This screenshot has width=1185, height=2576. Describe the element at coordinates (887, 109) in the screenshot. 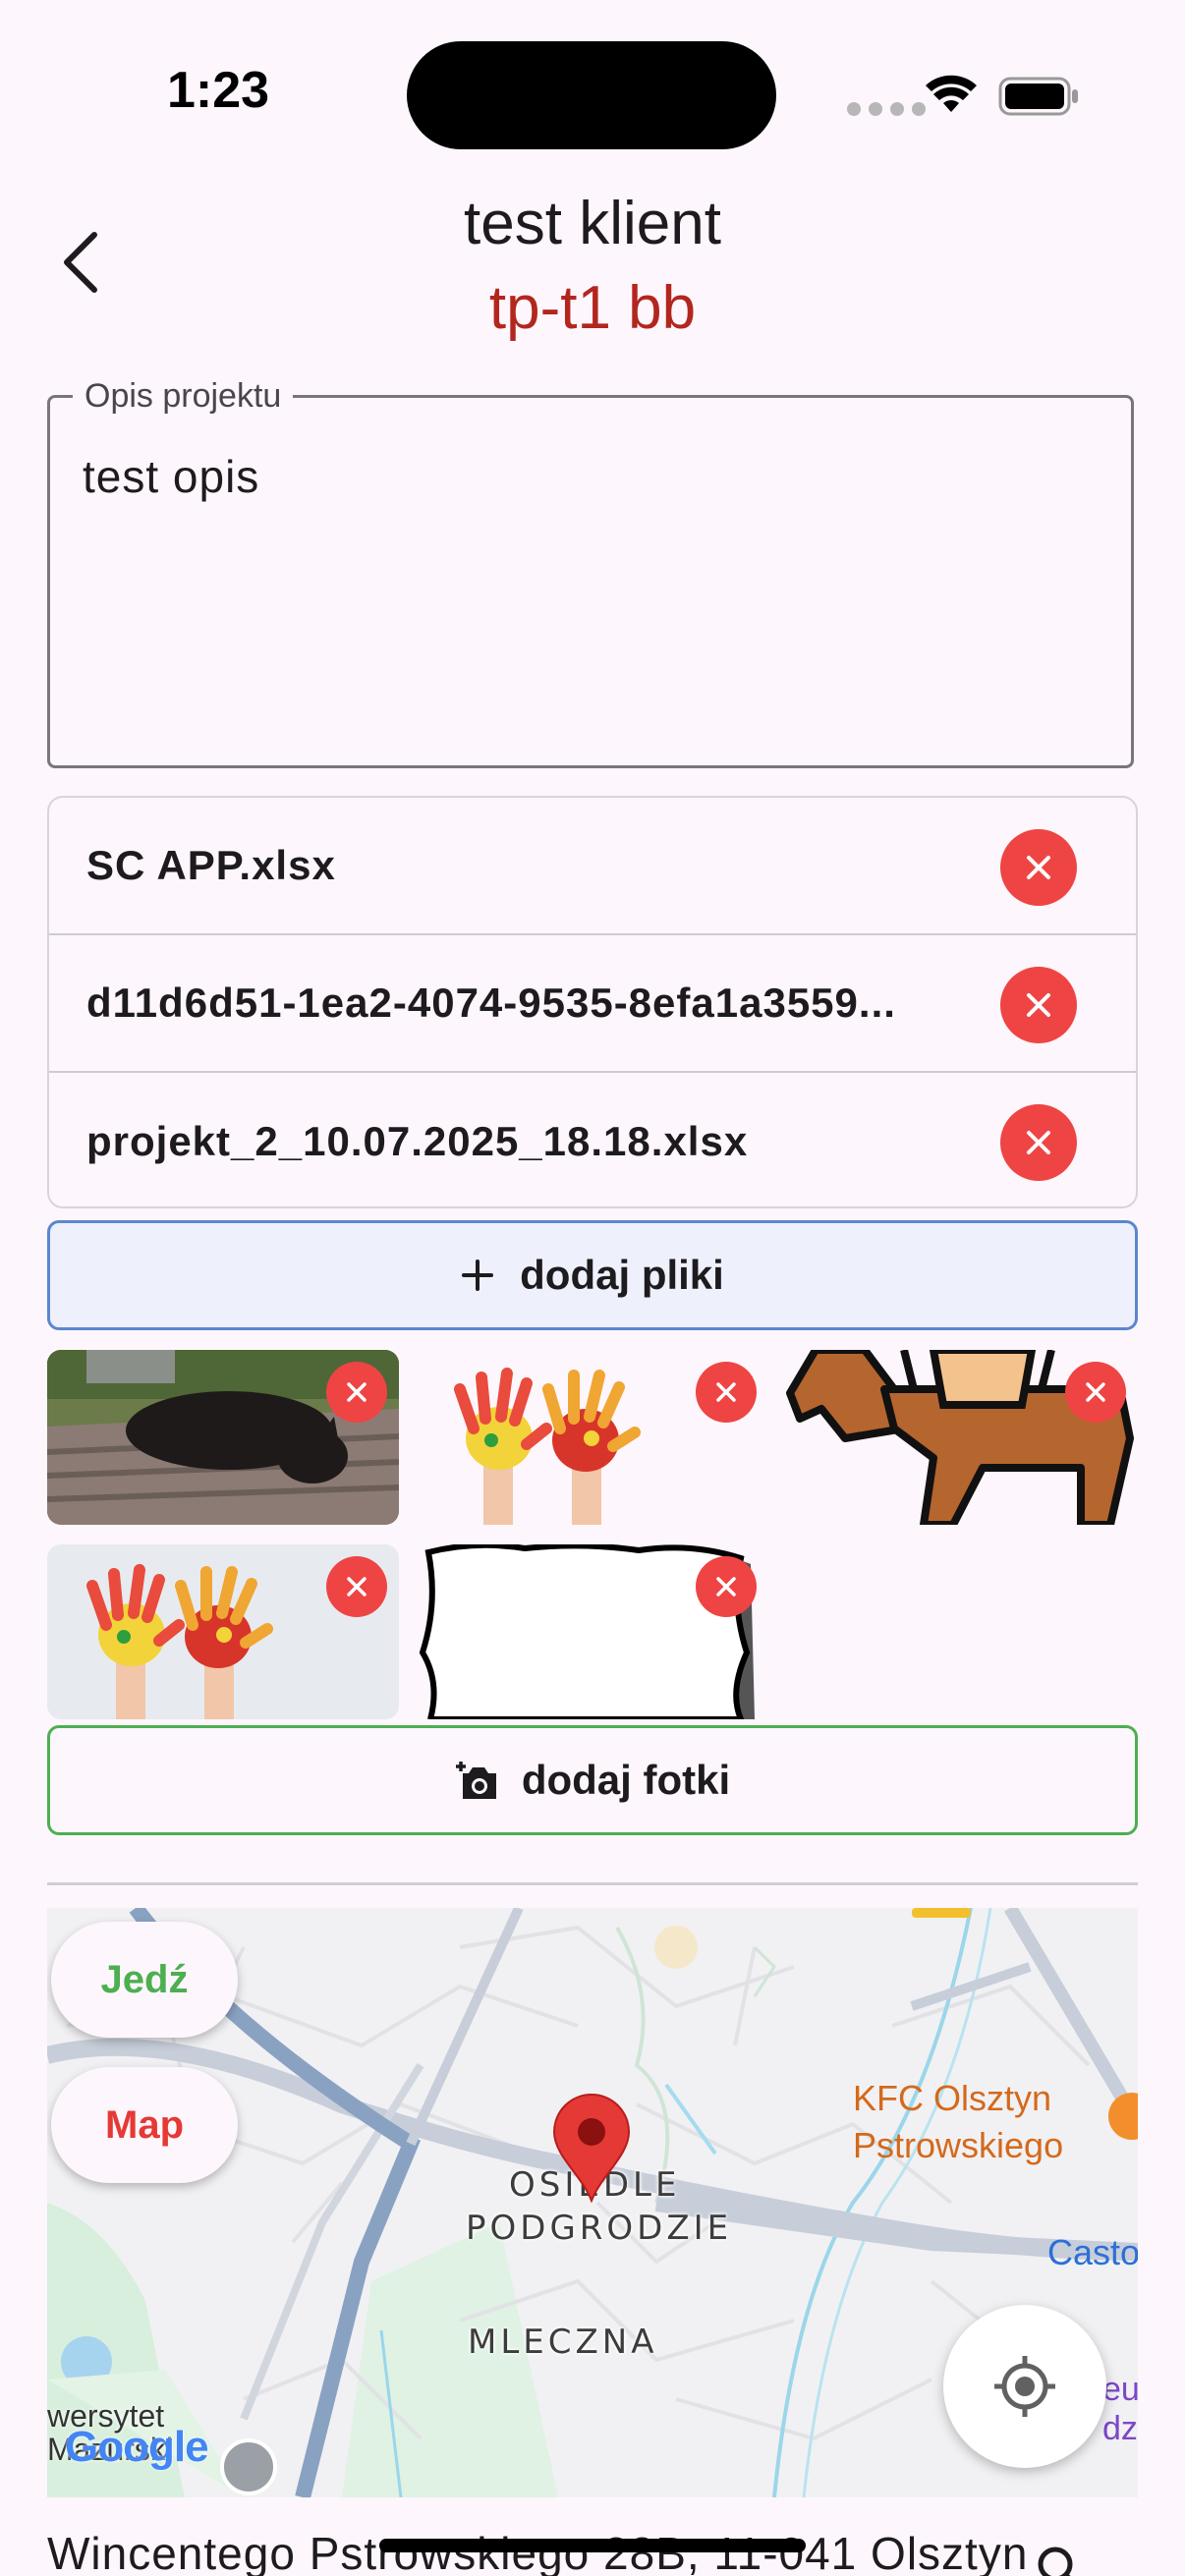

I see `cellular-signal-icon` at that location.